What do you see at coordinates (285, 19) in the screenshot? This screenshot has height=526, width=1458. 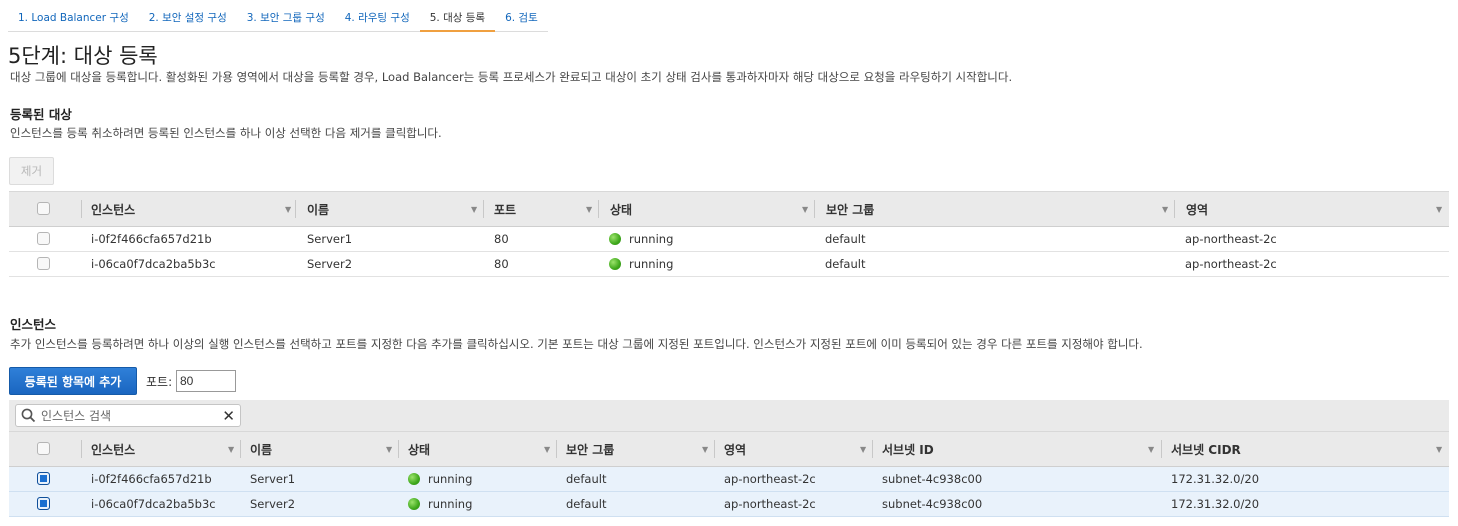 I see `wizard-step-3: 3. 보안 그룹 구성` at bounding box center [285, 19].